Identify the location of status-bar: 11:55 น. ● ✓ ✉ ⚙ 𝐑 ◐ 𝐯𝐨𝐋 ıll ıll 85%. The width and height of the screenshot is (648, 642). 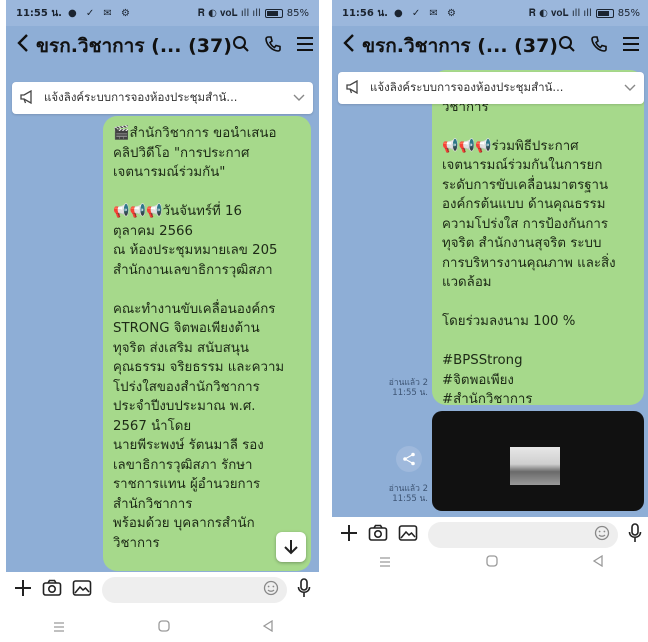
(162, 13).